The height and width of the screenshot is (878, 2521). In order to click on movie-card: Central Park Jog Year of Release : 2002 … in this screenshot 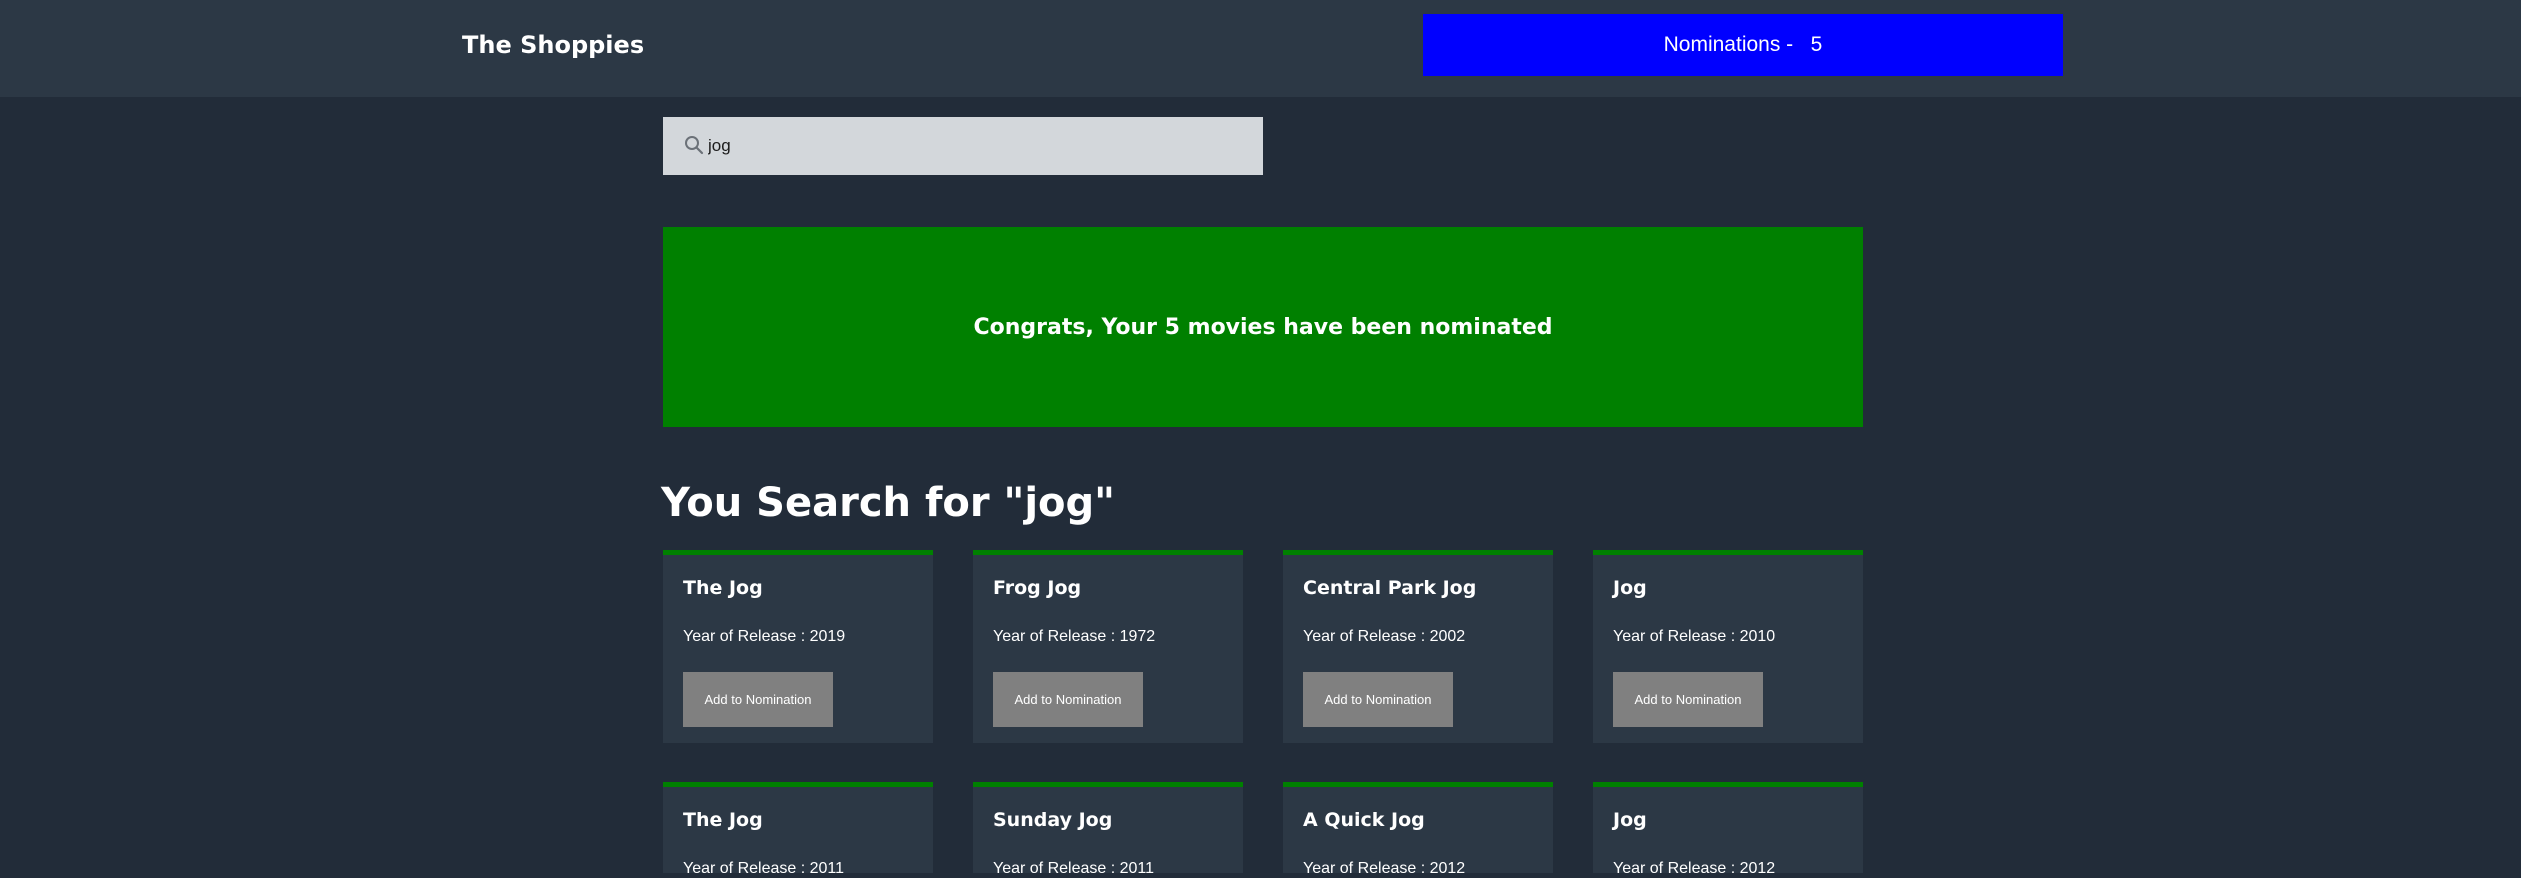, I will do `click(1418, 646)`.